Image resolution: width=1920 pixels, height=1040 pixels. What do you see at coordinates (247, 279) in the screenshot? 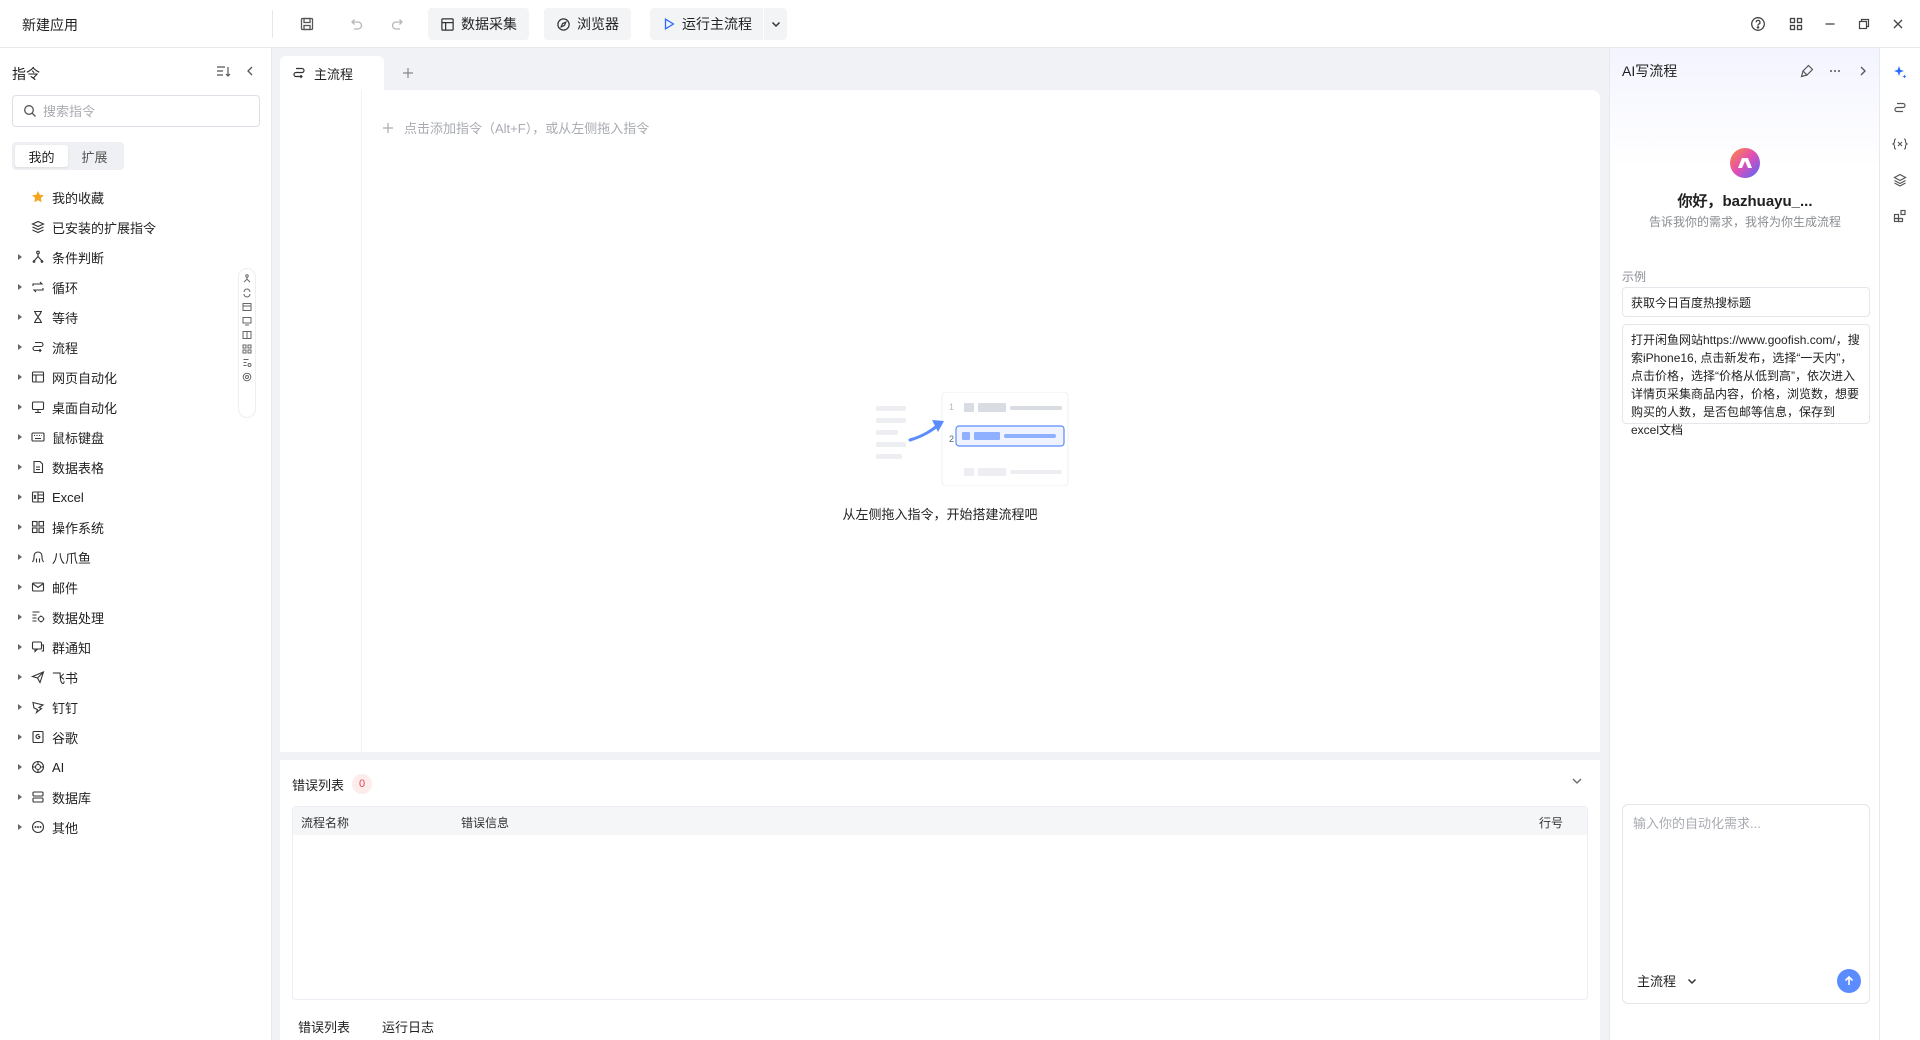
I see `rail-branch-icon` at bounding box center [247, 279].